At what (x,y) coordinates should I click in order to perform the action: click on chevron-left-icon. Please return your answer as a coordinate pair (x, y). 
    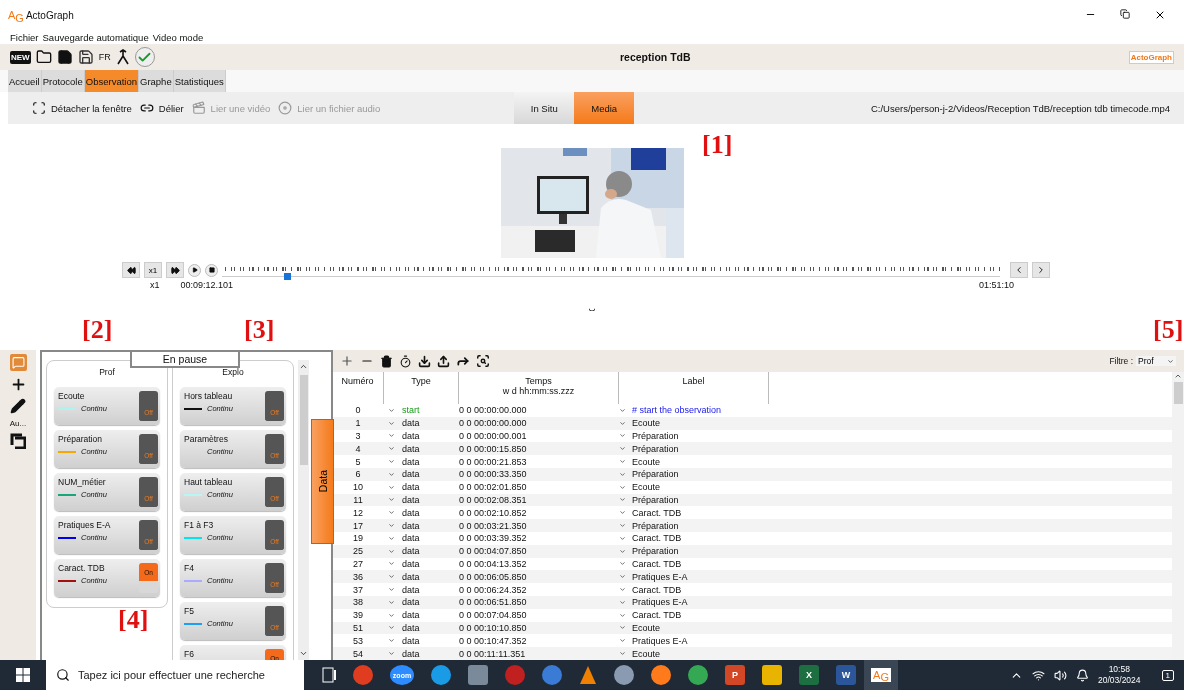
    Looking at the image, I should click on (1019, 270).